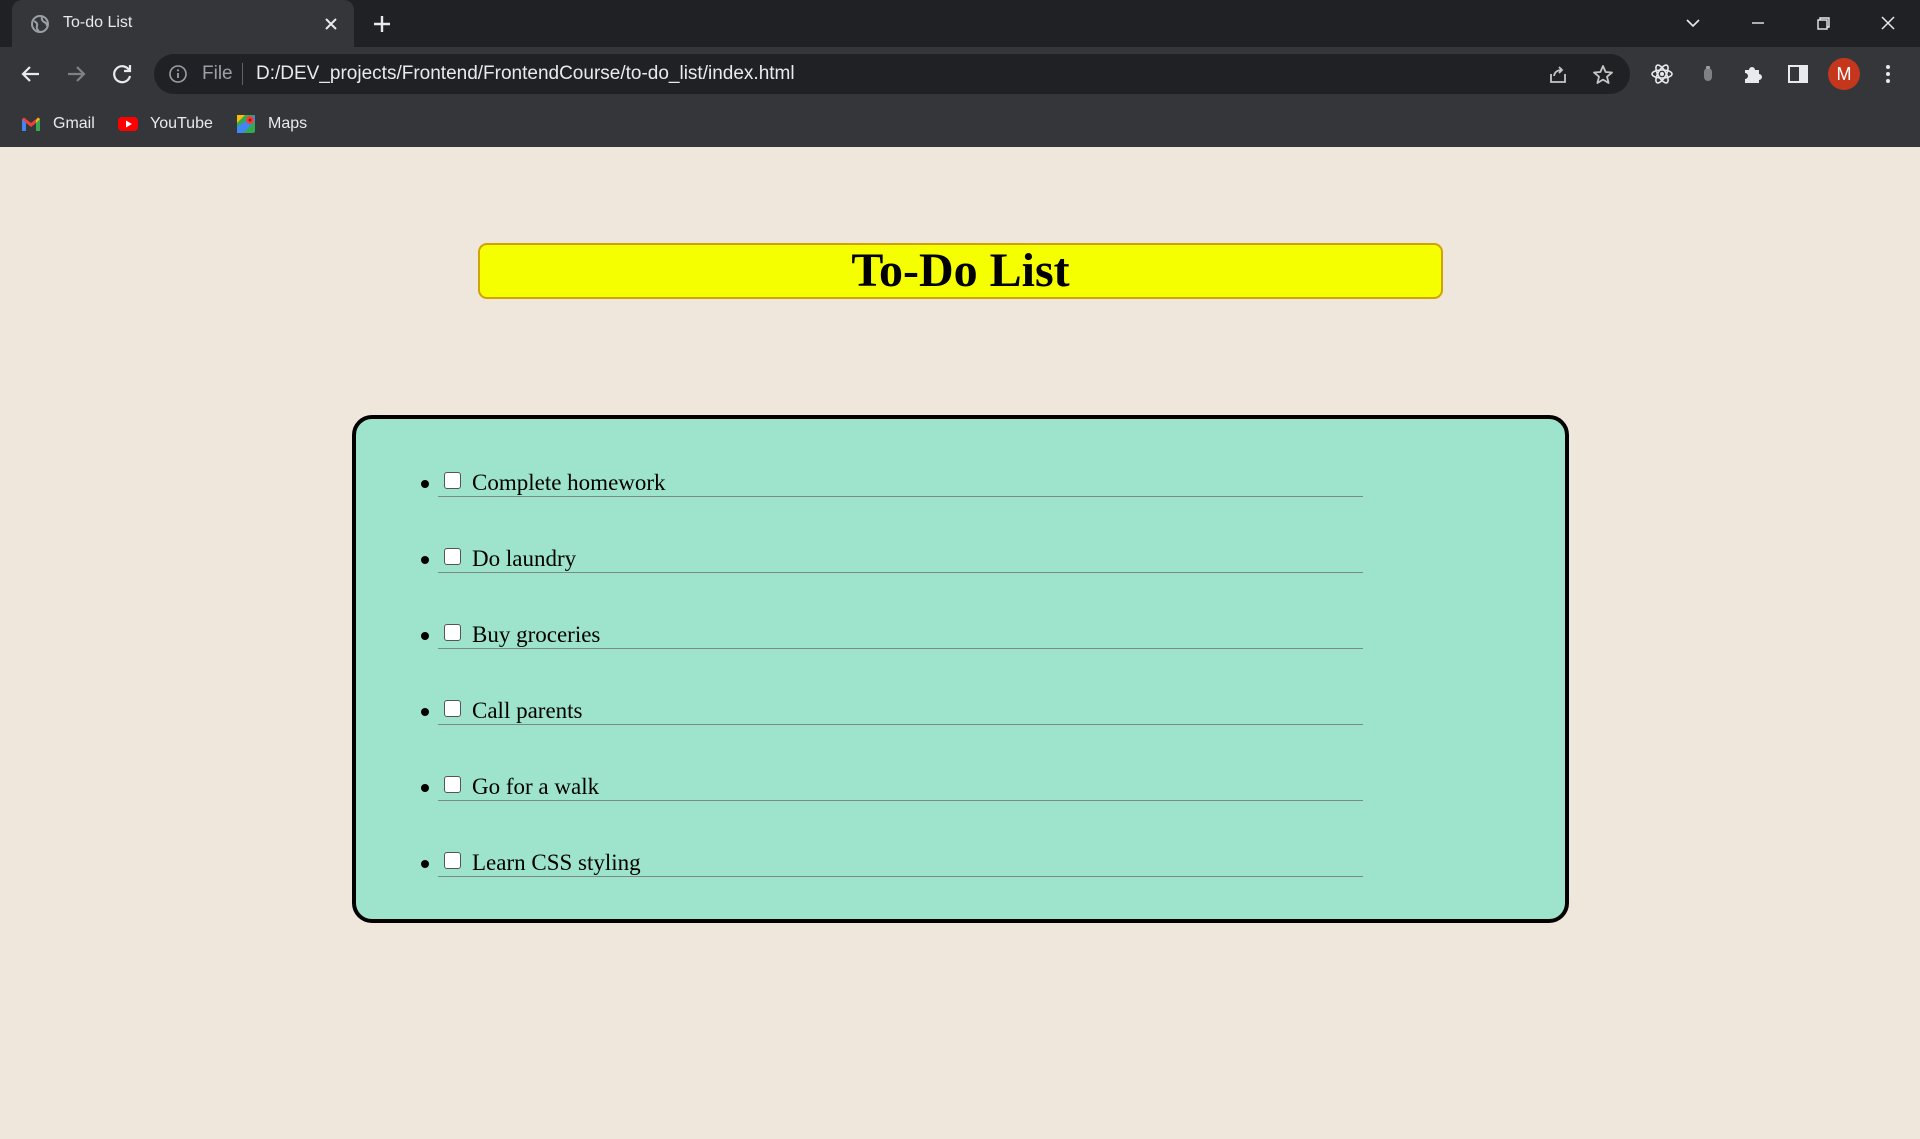 The height and width of the screenshot is (1139, 1920). I want to click on list-item: Complete homework, so click(892, 492).